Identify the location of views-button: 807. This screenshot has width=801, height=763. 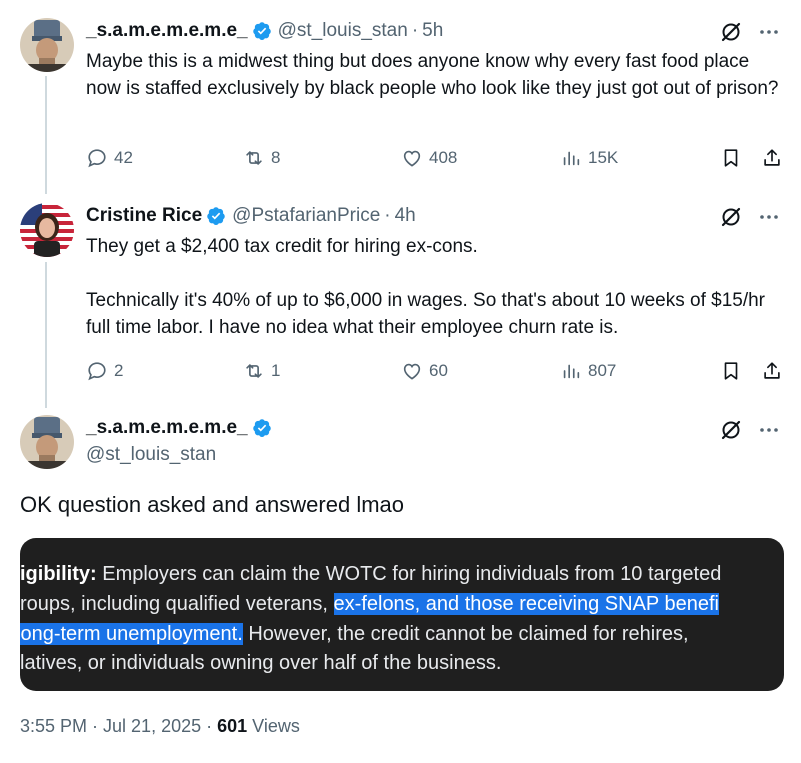
(588, 371).